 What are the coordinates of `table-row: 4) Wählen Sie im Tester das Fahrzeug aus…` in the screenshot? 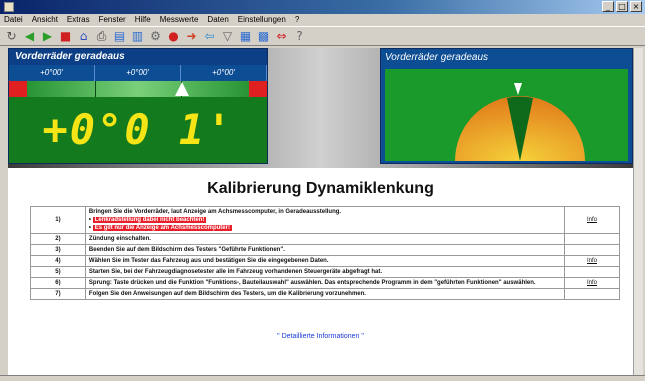 It's located at (325, 261).